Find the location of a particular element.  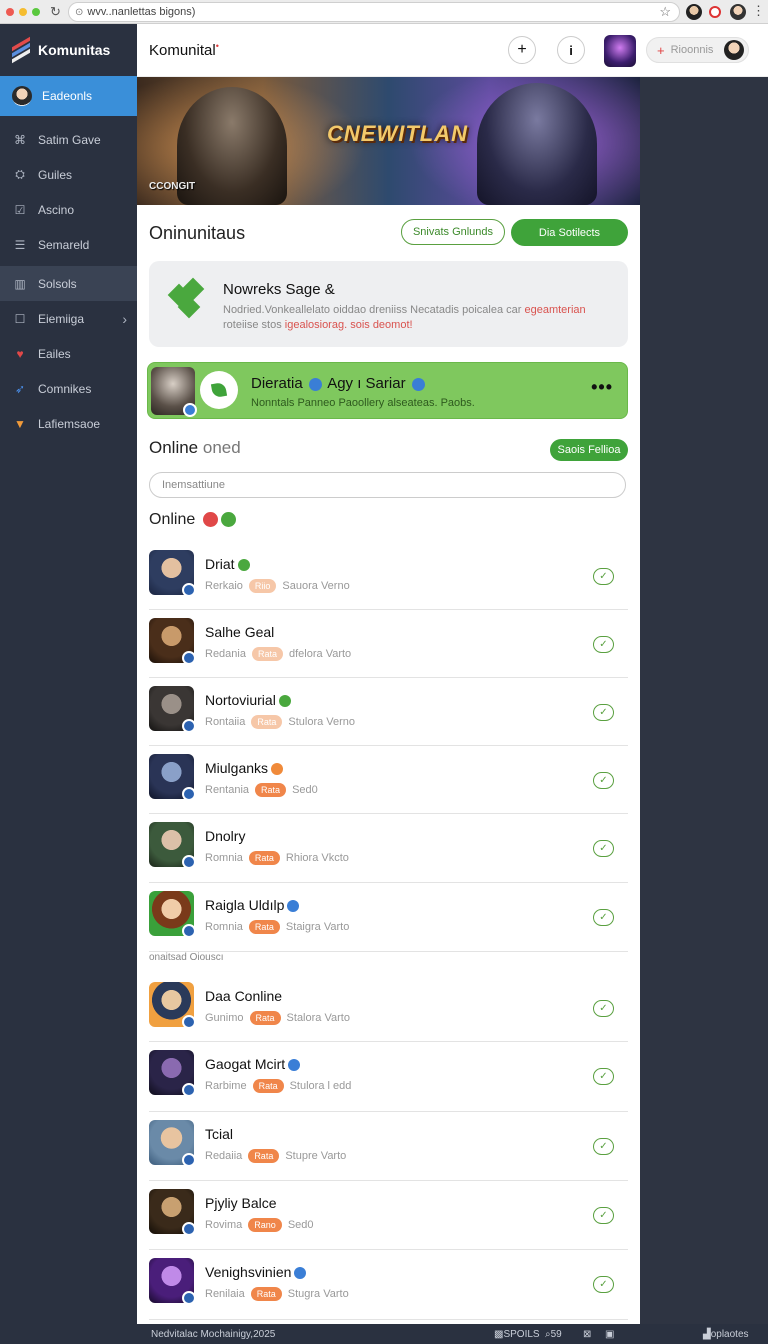

member-row: Salhe Geal Redania Rata dfelora Varto ✓ is located at coordinates (388, 644).